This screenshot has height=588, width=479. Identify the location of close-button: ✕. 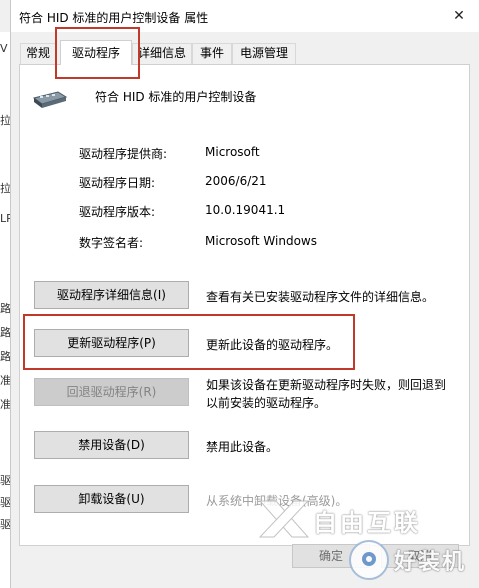
(459, 16).